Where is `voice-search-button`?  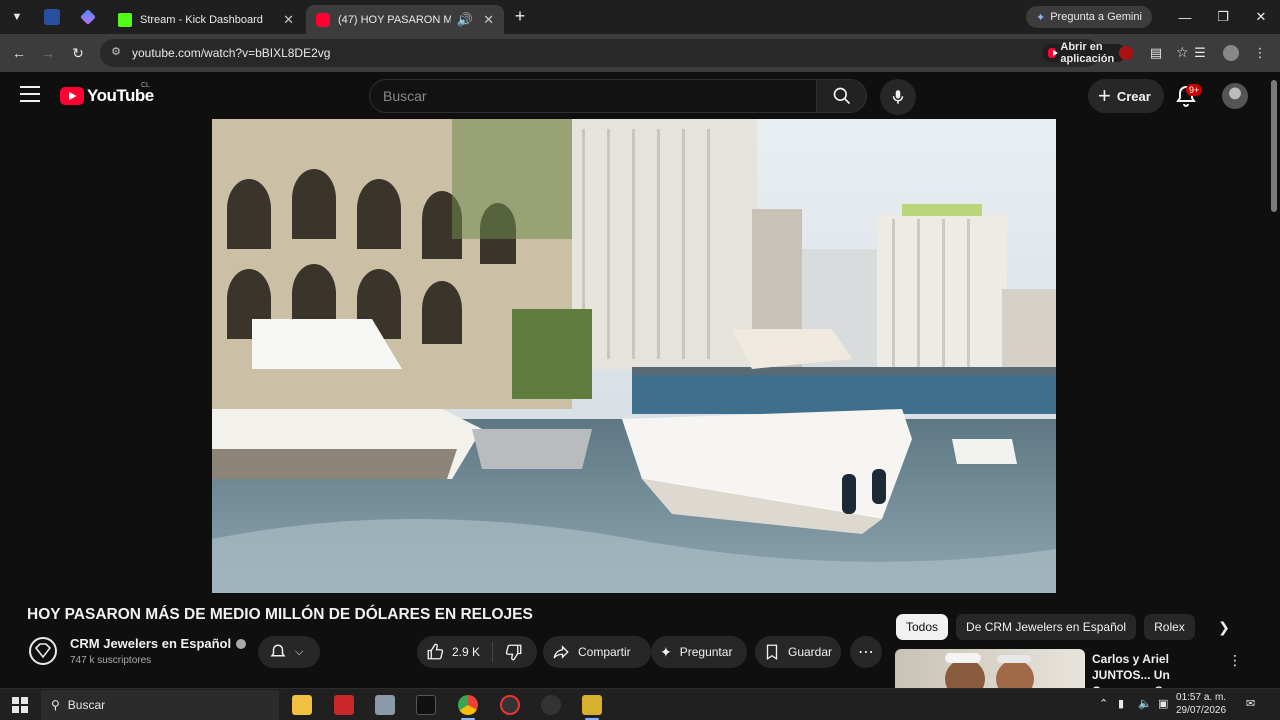
voice-search-button is located at coordinates (898, 97).